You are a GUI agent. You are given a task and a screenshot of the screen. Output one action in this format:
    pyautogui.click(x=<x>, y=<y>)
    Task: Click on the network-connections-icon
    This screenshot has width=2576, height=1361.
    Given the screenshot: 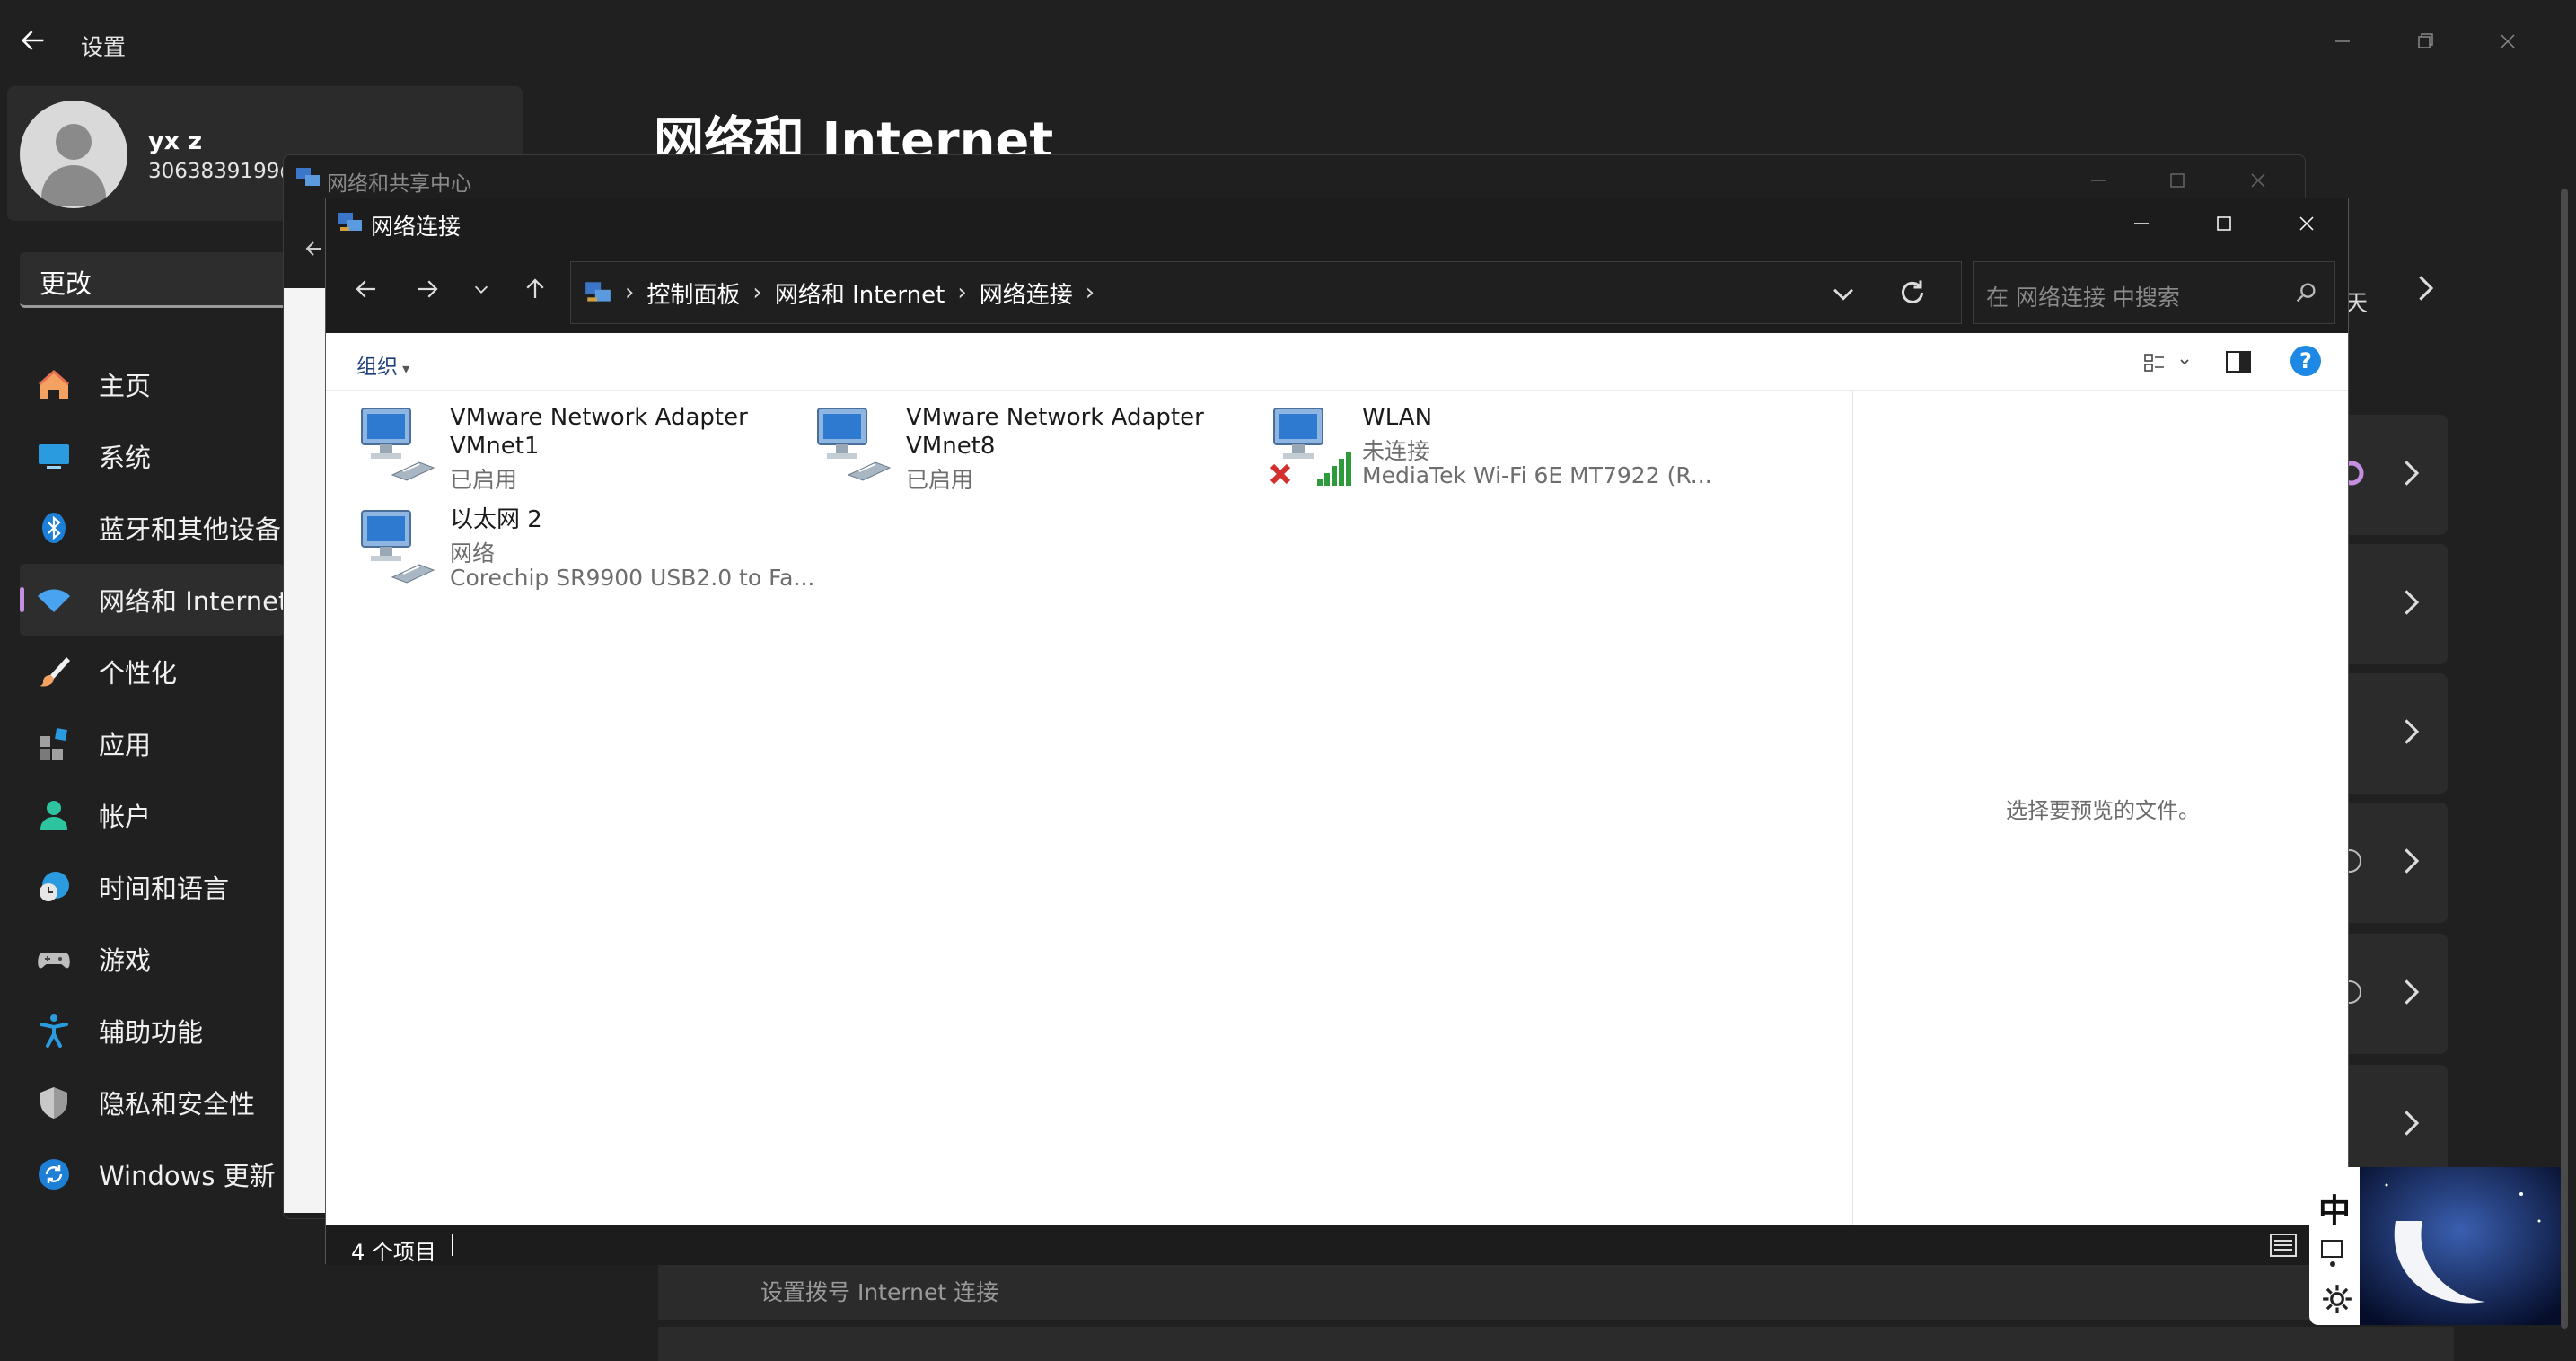 What is the action you would take?
    pyautogui.click(x=350, y=222)
    